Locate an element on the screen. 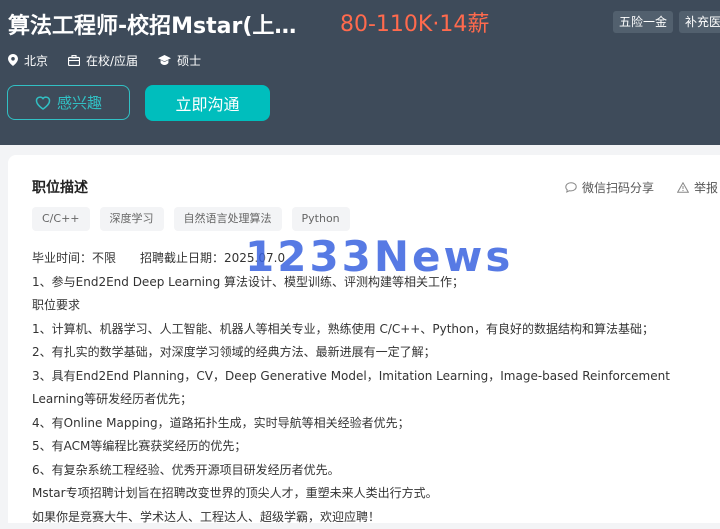 The image size is (720, 529). meta-degree: 硕士 is located at coordinates (179, 60).